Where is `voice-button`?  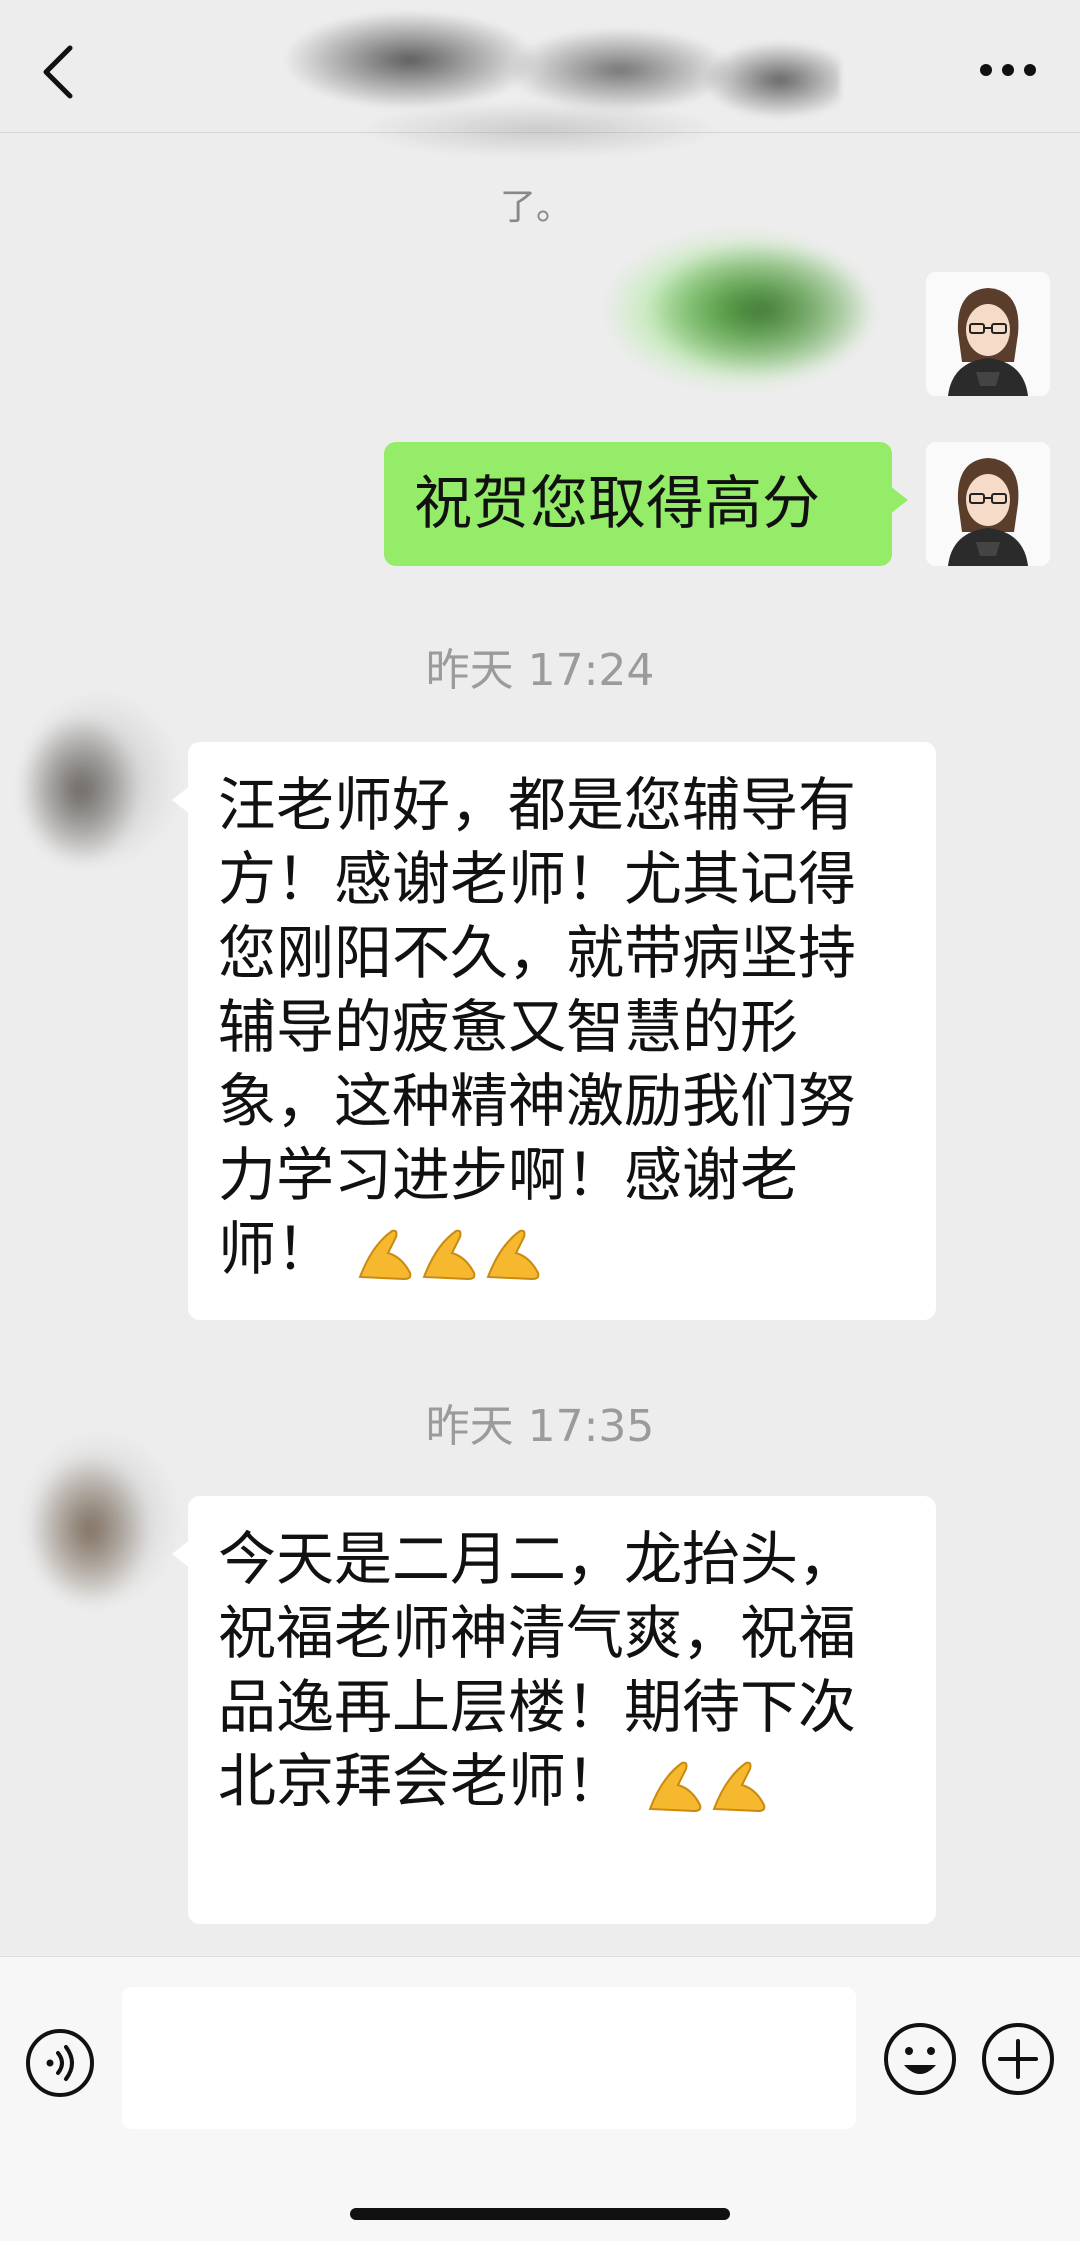 voice-button is located at coordinates (60, 2063).